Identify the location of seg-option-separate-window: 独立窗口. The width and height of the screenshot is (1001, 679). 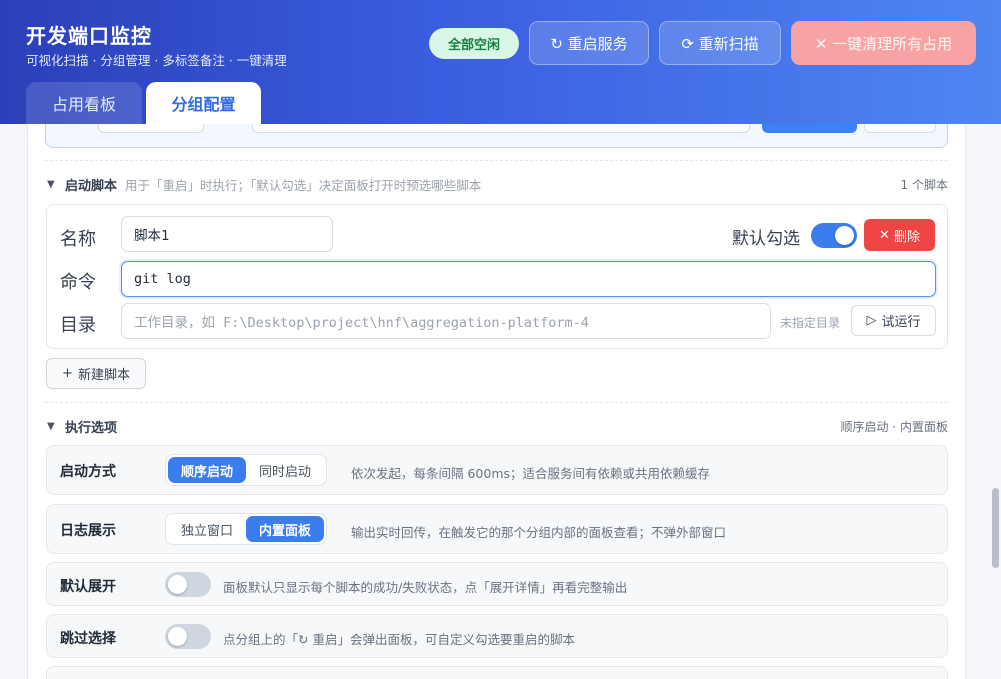
(207, 529).